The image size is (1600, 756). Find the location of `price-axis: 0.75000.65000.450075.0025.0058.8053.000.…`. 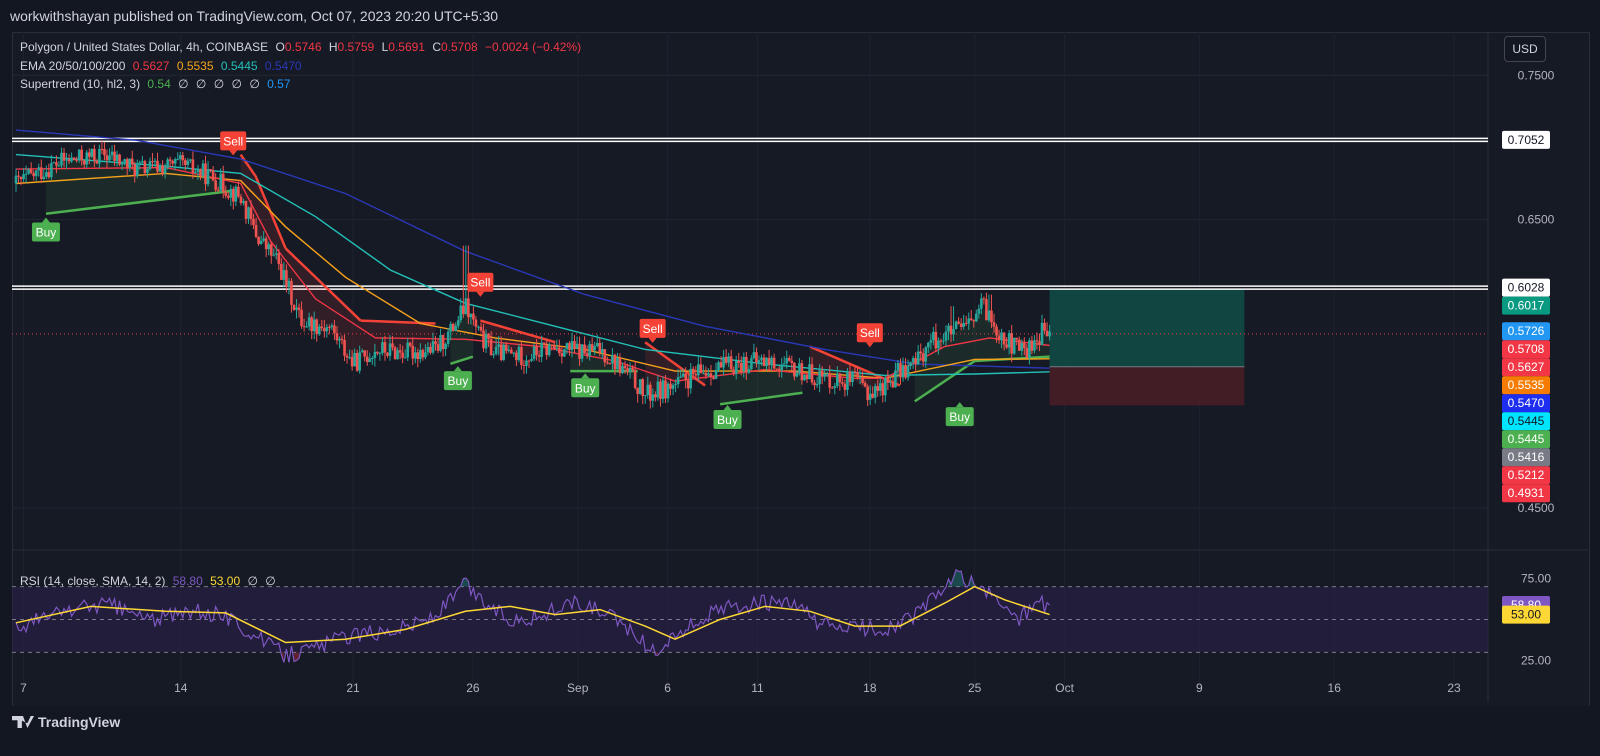

price-axis: 0.75000.65000.450075.0025.0058.8053.000.… is located at coordinates (1528, 368).